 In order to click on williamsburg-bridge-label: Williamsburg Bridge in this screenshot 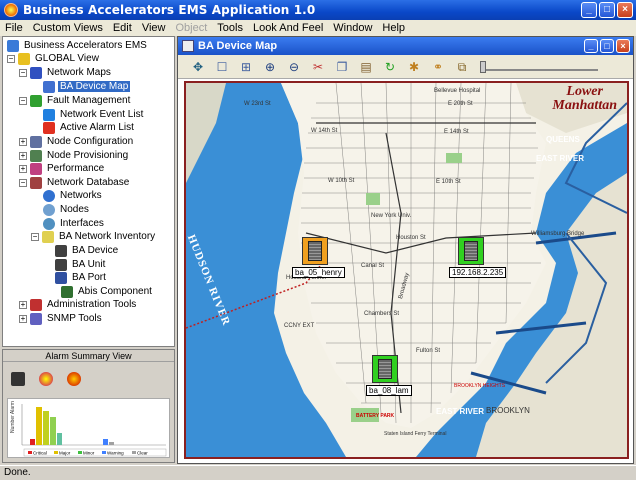, I will do `click(558, 234)`.